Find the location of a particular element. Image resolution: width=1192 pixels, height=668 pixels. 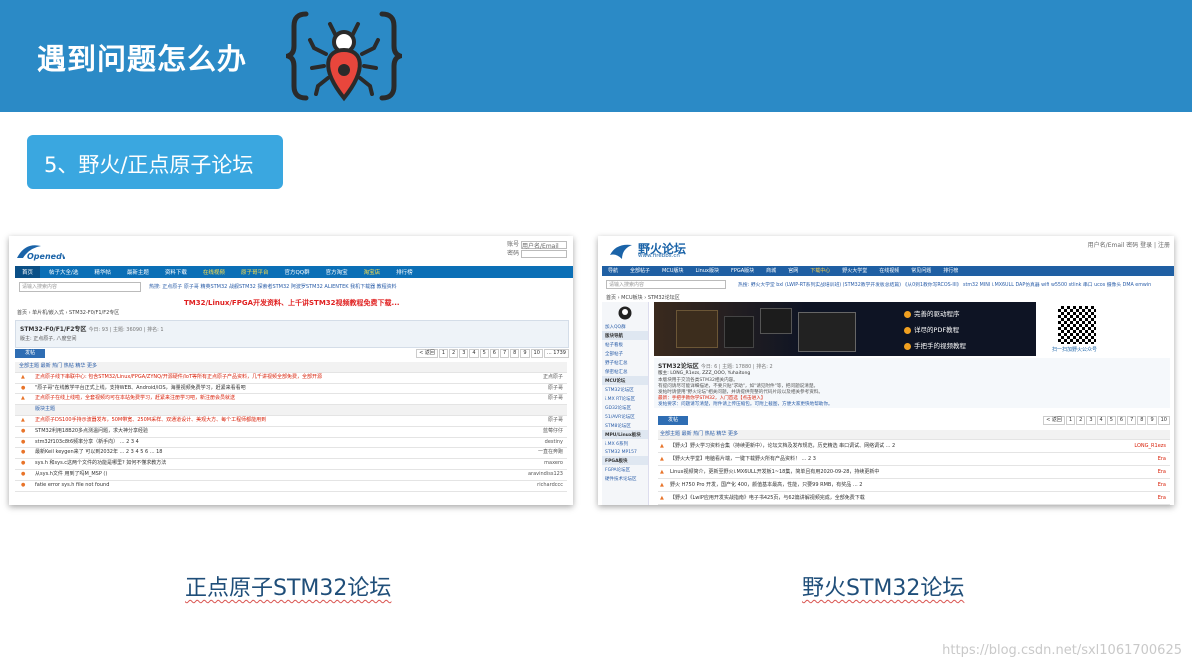

nav-item: 最新主题 is located at coordinates (138, 272).